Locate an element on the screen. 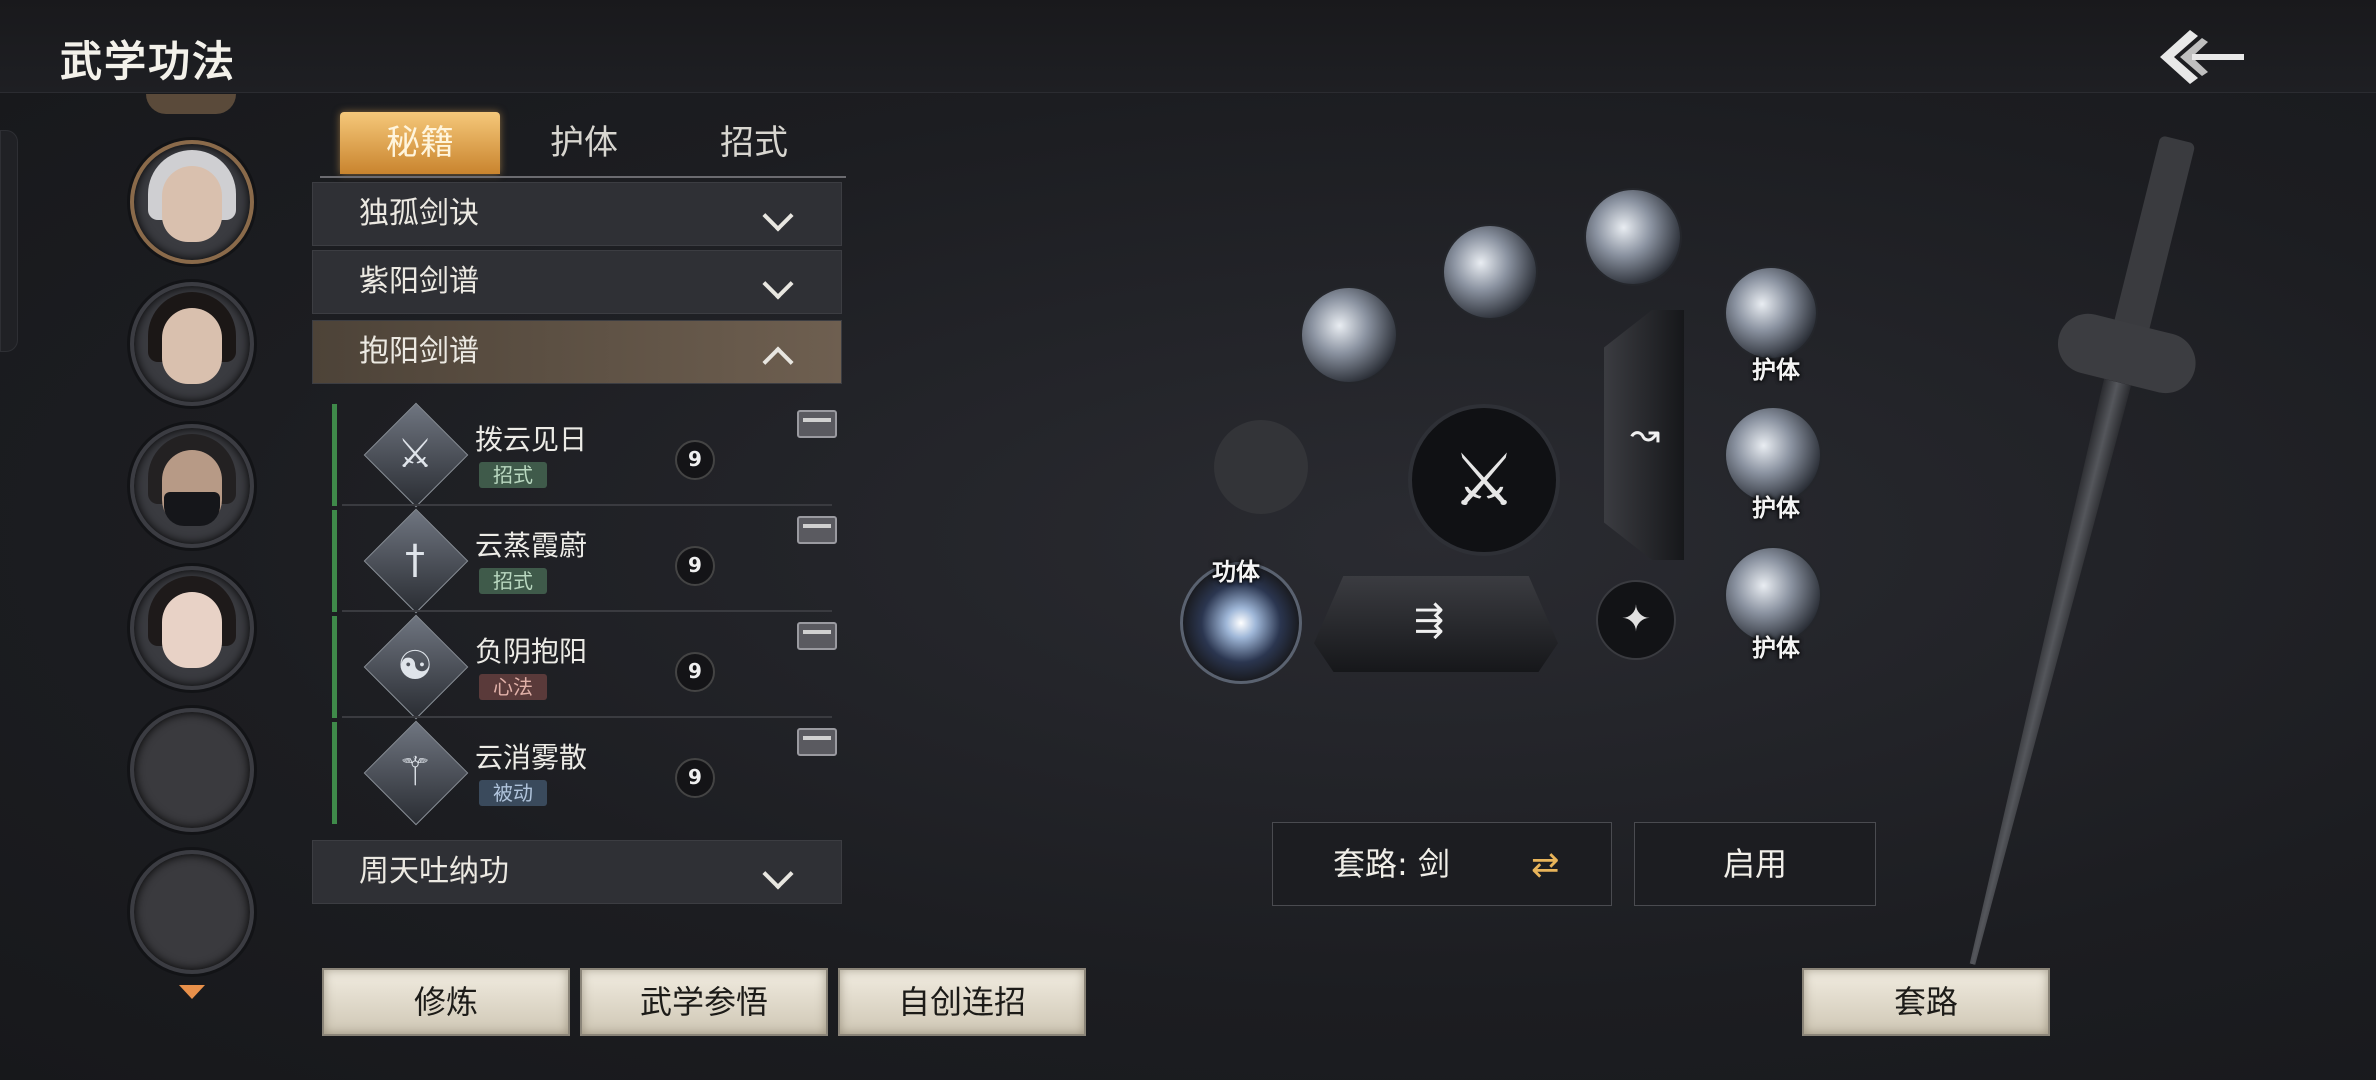 Image resolution: width=2376 pixels, height=1080 pixels. skill-row: ☯ 负阴抱阳 心法 9 is located at coordinates (584, 667).